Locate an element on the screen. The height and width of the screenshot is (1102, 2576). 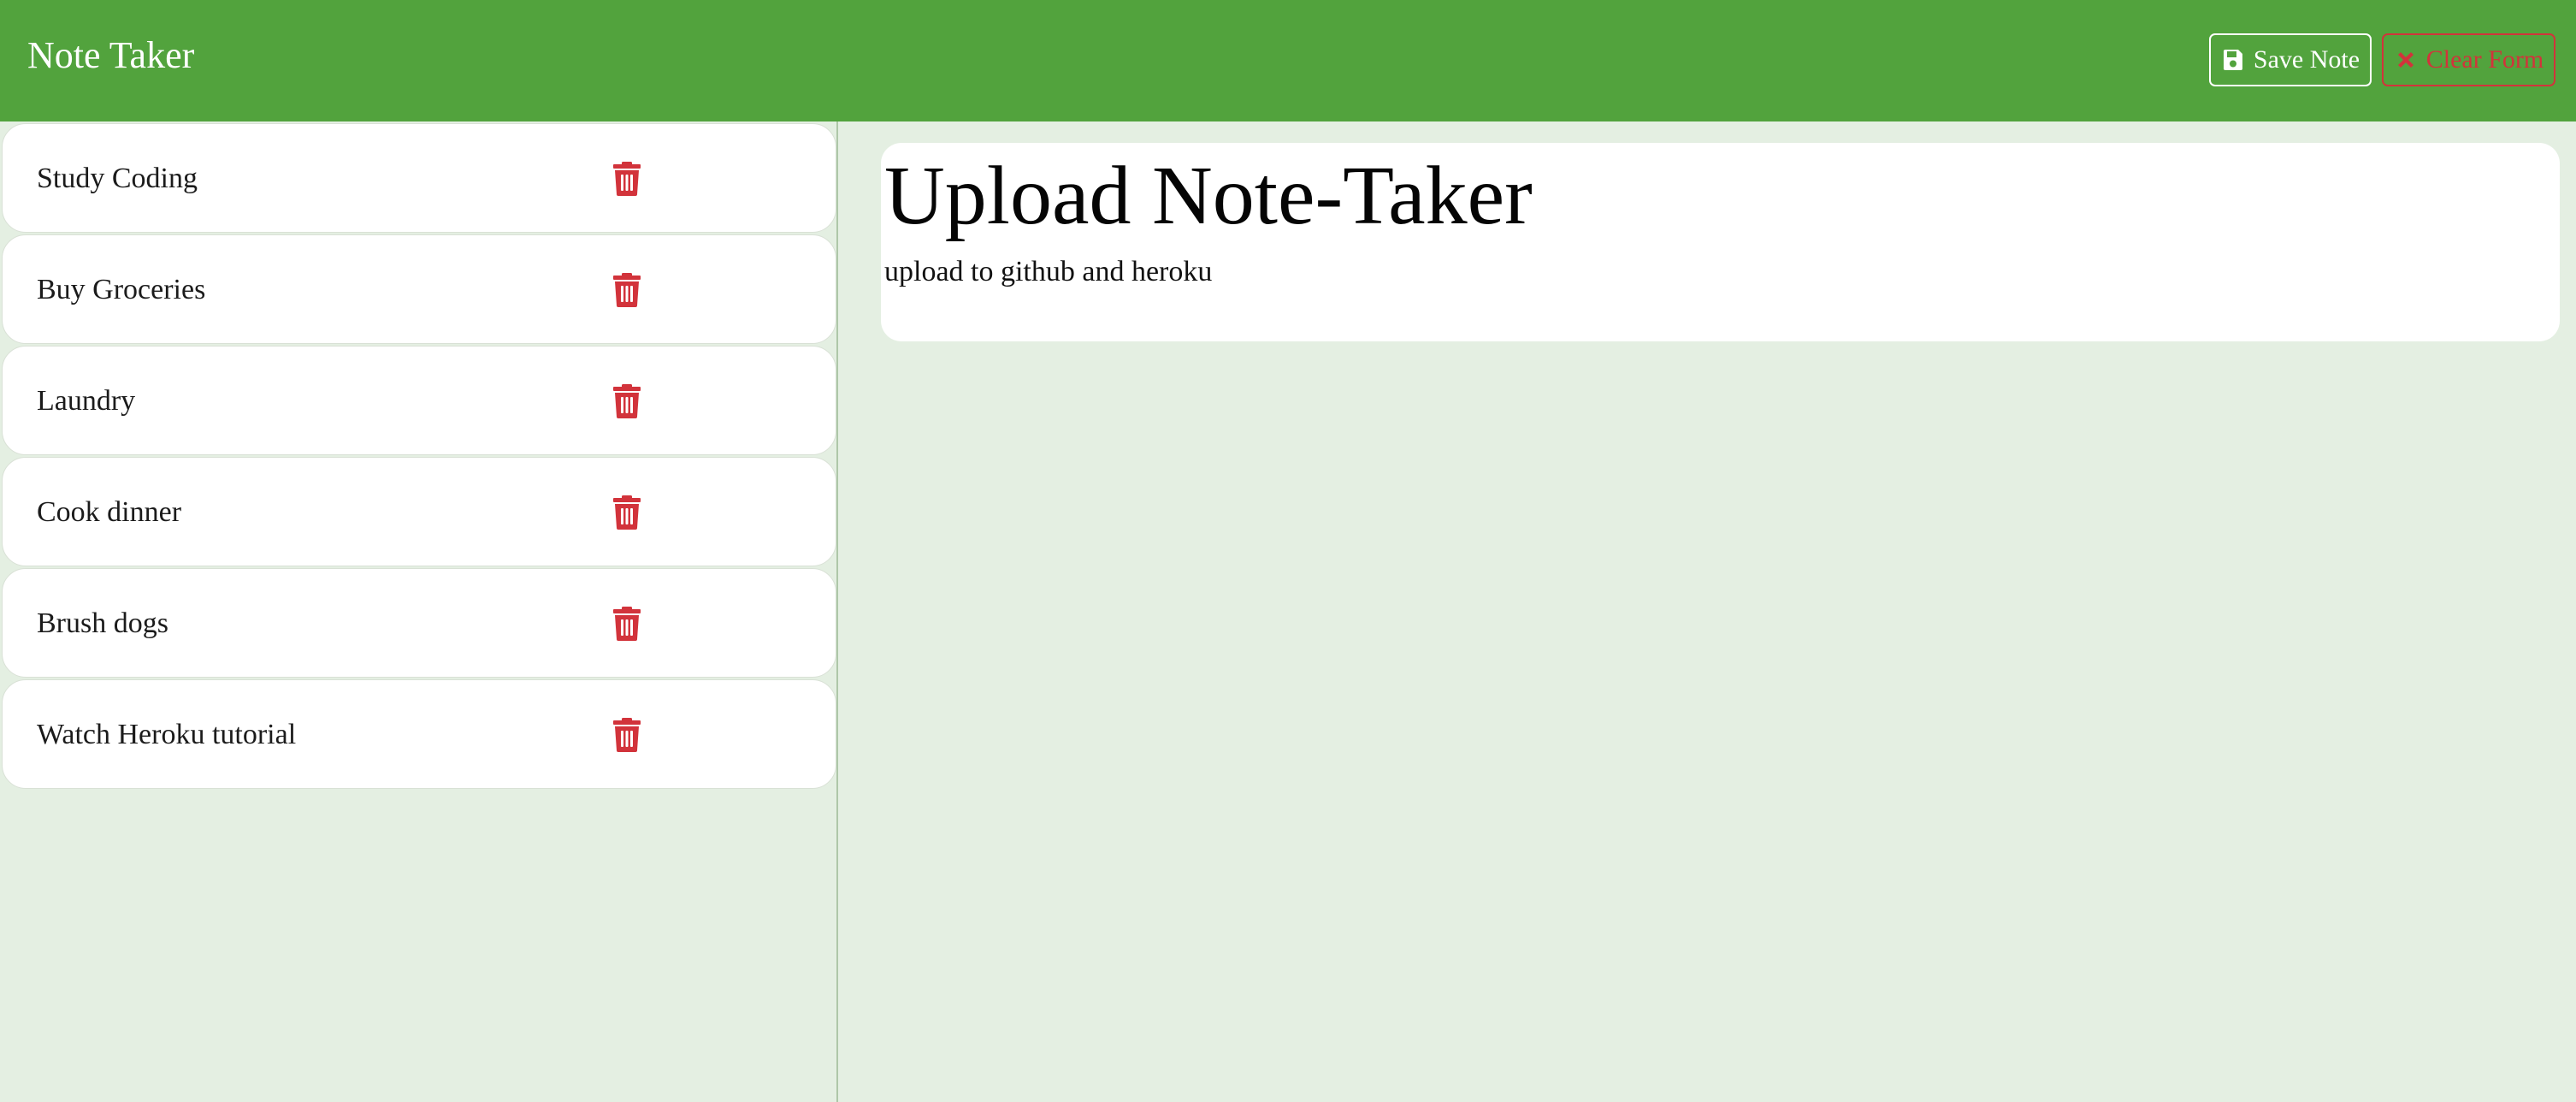
note-title: Laundry is located at coordinates (86, 401).